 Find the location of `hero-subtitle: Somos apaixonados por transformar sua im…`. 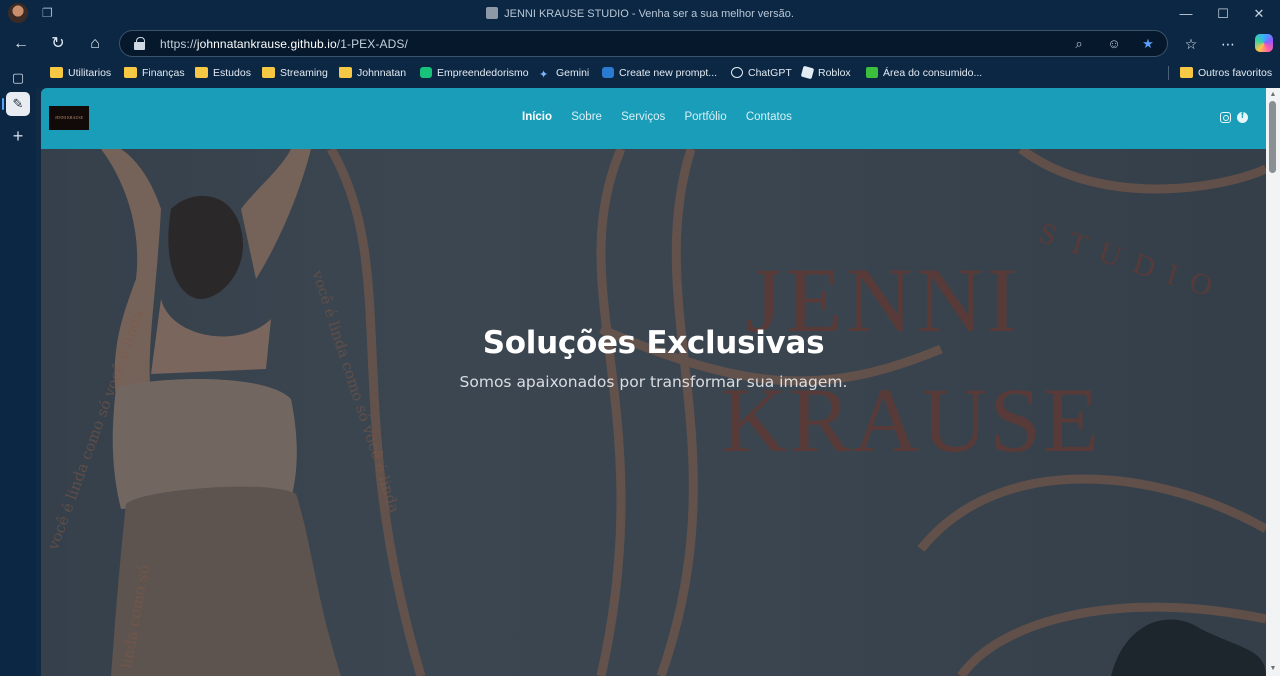

hero-subtitle: Somos apaixonados por transformar sua im… is located at coordinates (653, 382).